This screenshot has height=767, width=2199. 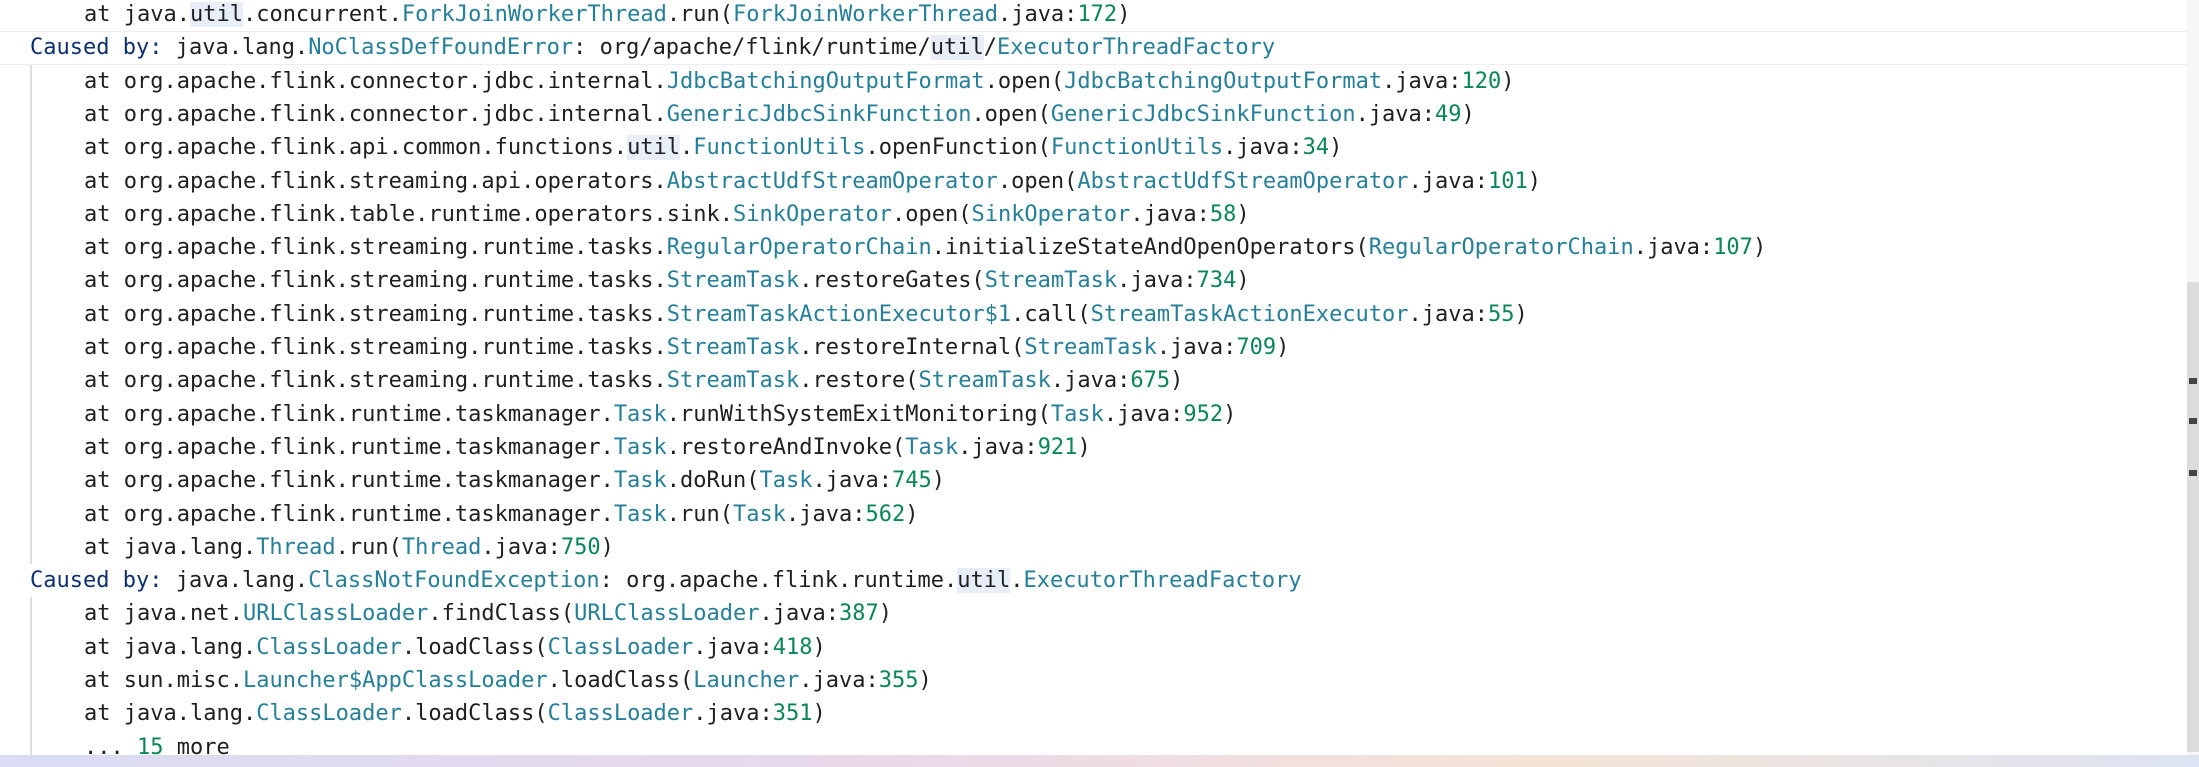 What do you see at coordinates (786, 447) in the screenshot?
I see `code-text: .restoreAndInvoke(` at bounding box center [786, 447].